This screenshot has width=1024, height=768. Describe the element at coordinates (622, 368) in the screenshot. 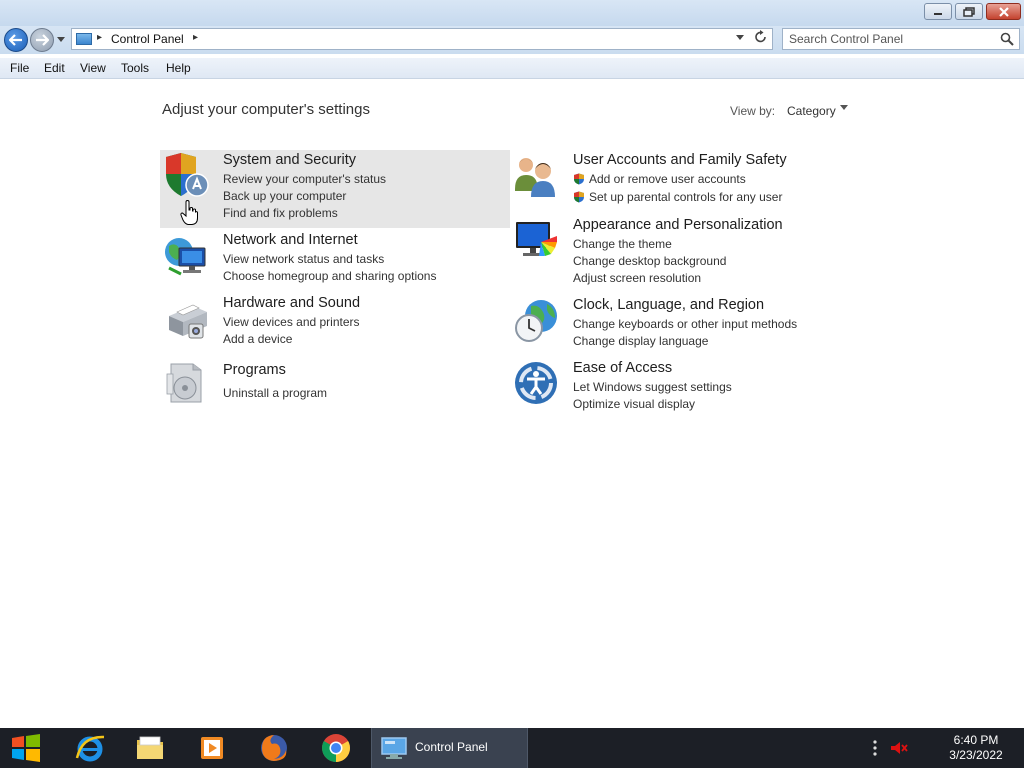

I see `category-ease-of-access: Ease of Access` at that location.